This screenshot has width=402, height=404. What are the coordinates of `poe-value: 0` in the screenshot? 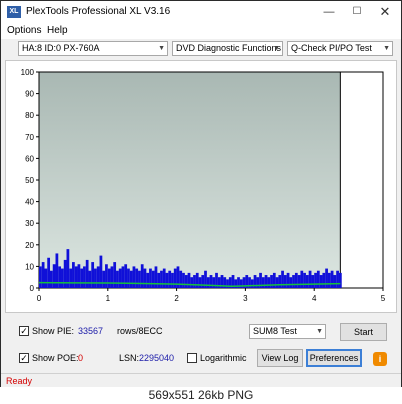 It's located at (81, 358).